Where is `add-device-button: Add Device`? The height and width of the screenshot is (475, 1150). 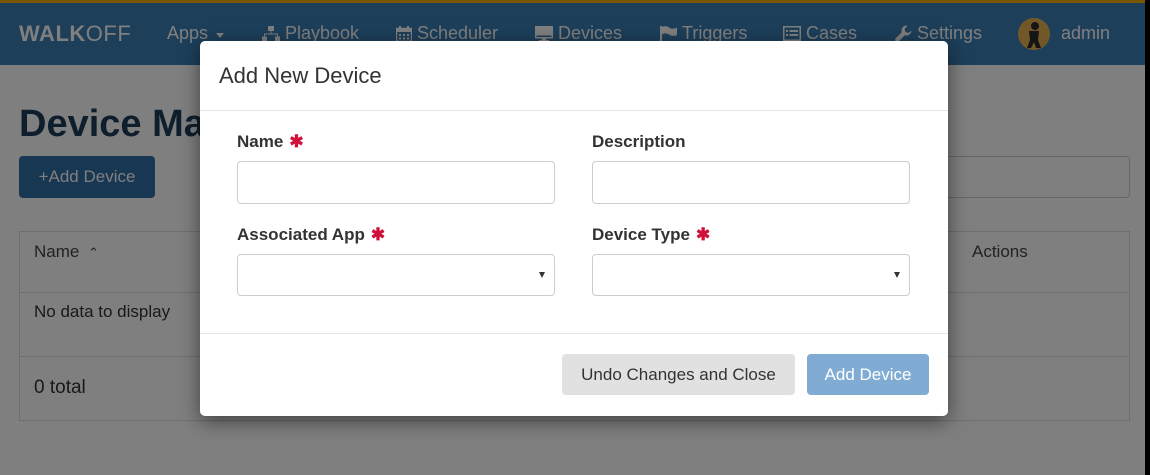 add-device-button: Add Device is located at coordinates (868, 374).